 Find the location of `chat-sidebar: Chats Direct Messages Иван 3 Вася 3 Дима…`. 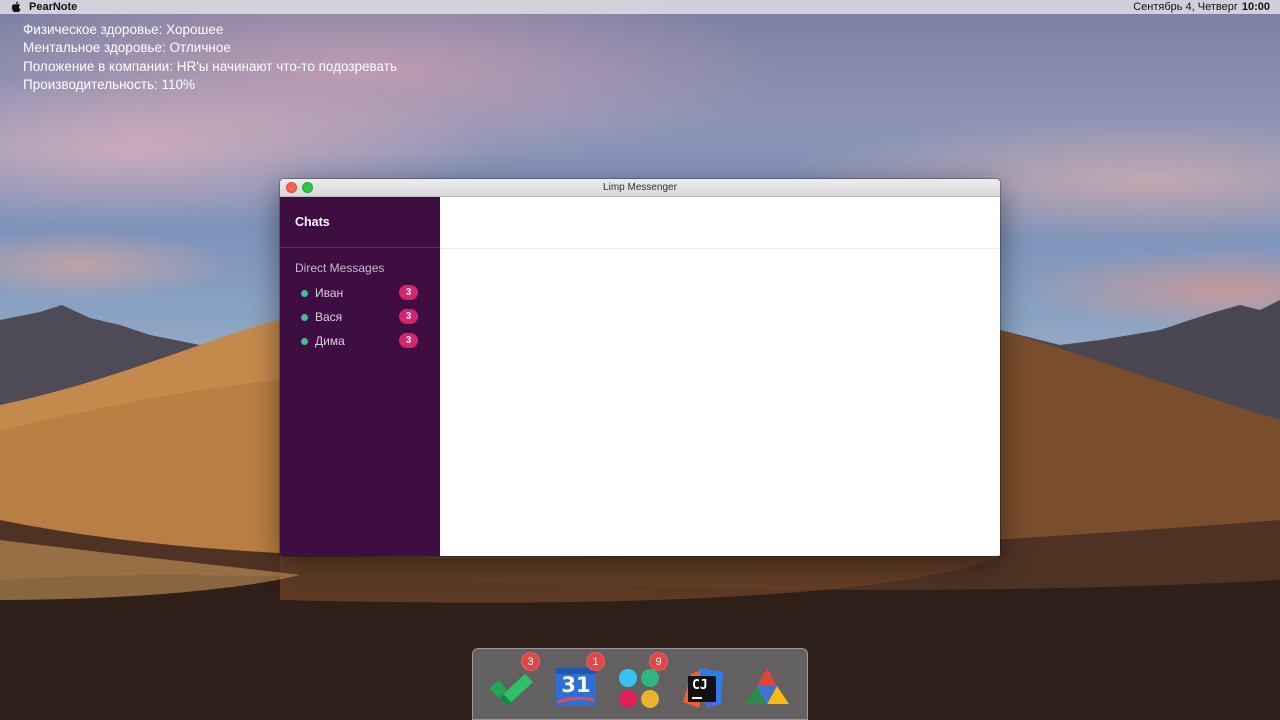

chat-sidebar: Chats Direct Messages Иван 3 Вася 3 Дима… is located at coordinates (360, 376).